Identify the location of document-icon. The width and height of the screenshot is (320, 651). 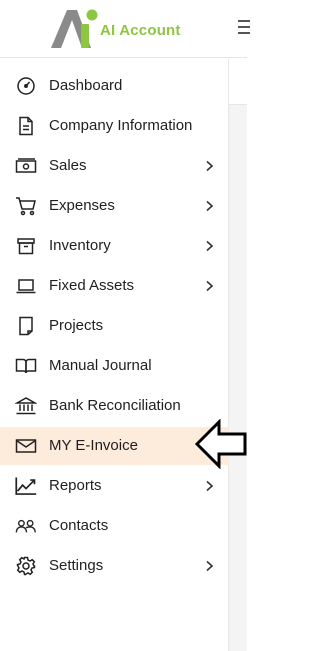
(26, 126).